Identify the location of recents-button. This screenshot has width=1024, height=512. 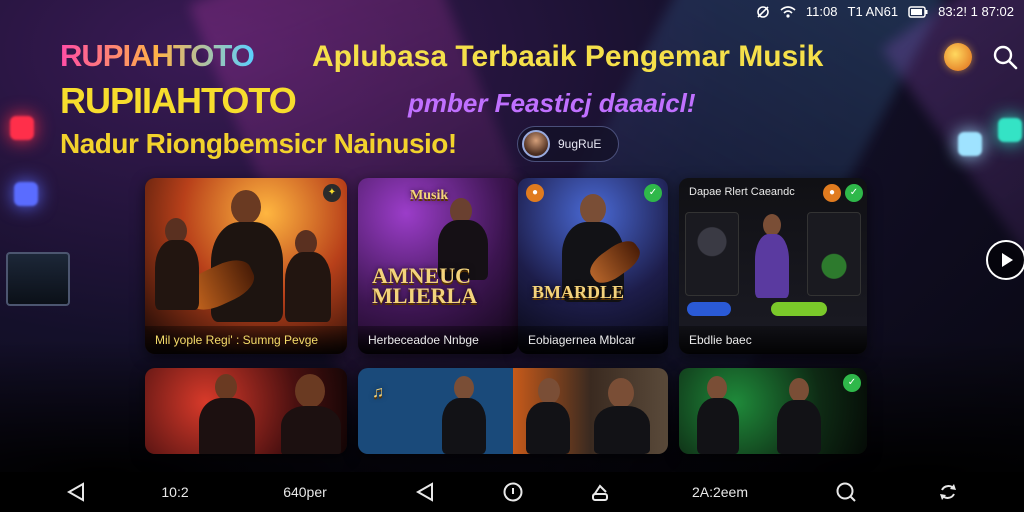
(600, 492).